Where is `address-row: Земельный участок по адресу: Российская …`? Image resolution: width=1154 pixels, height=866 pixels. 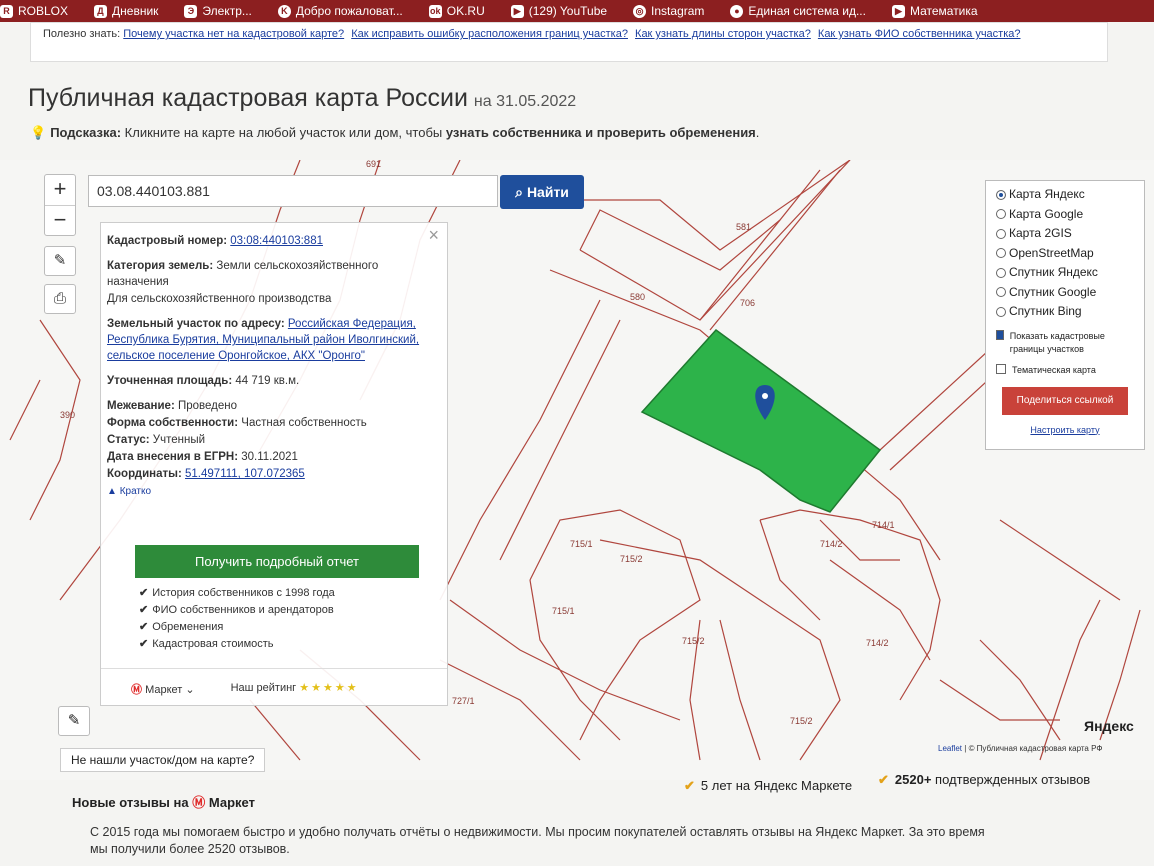 address-row: Земельный участок по адресу: Российская … is located at coordinates (263, 340).